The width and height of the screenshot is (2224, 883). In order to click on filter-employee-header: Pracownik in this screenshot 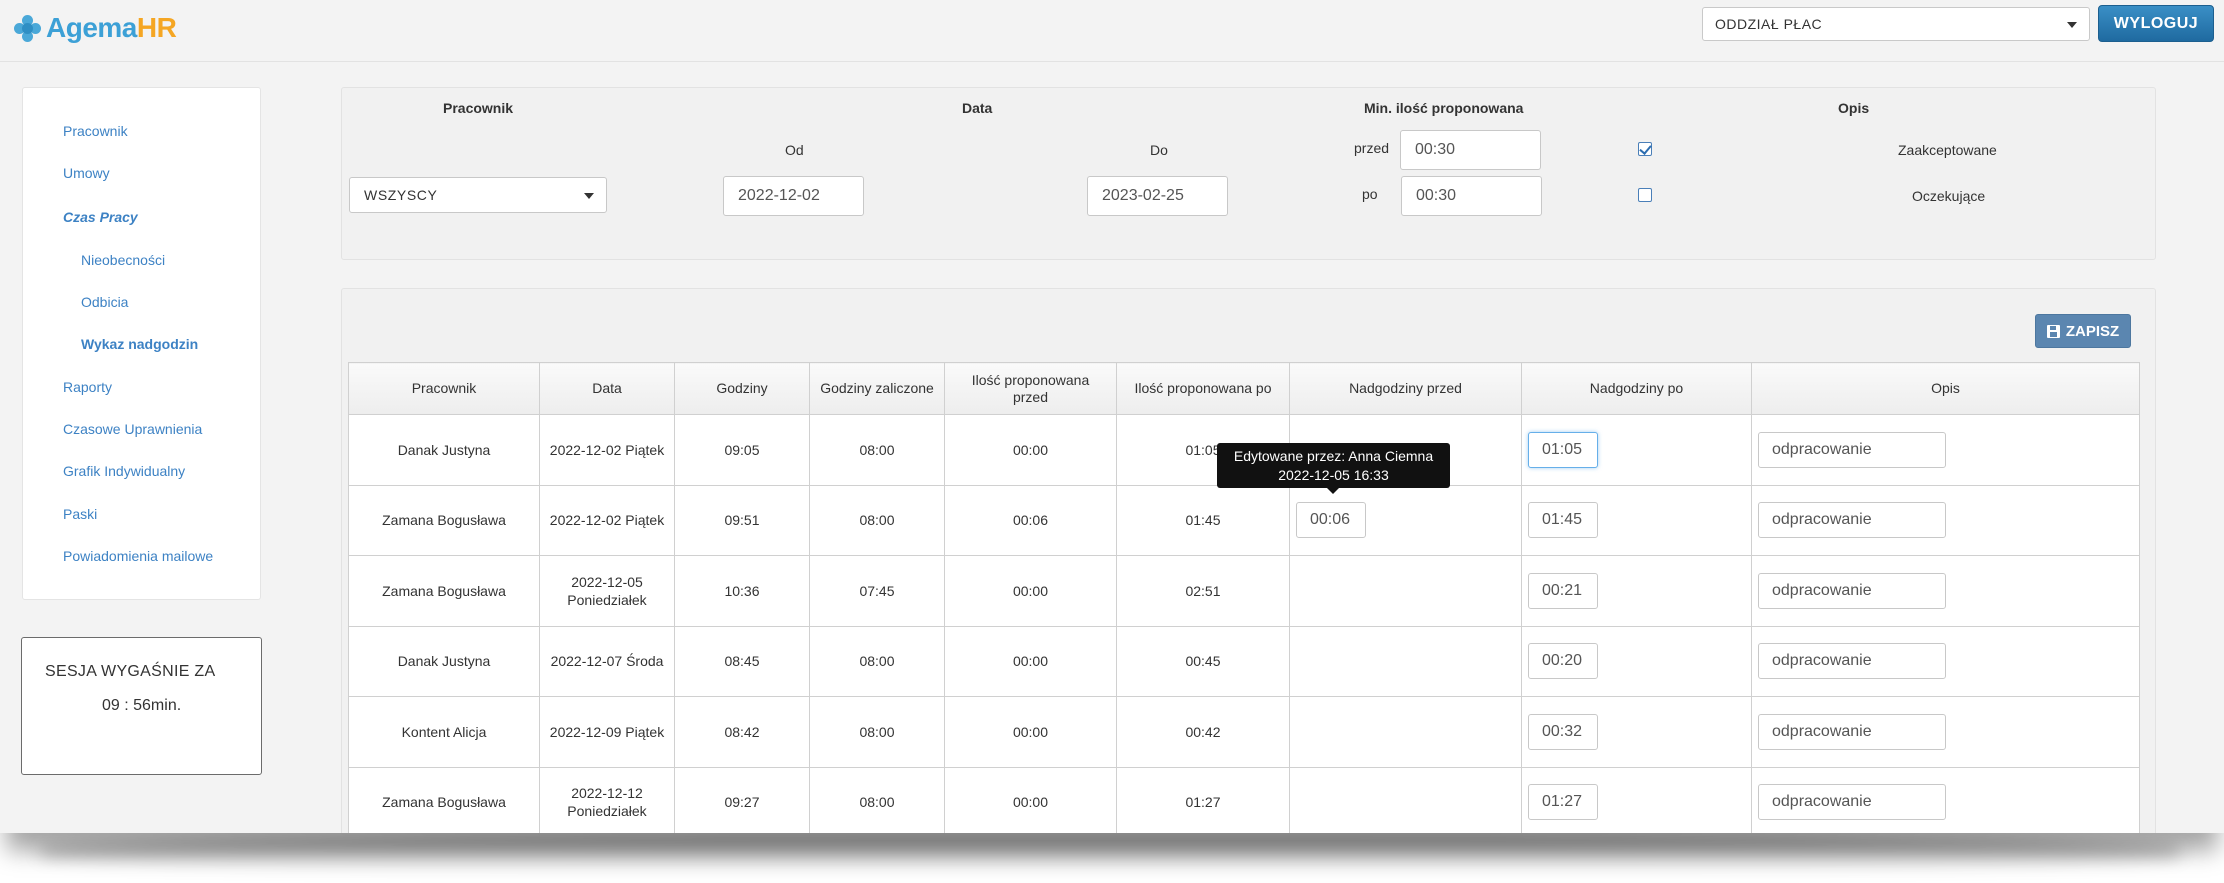, I will do `click(478, 108)`.